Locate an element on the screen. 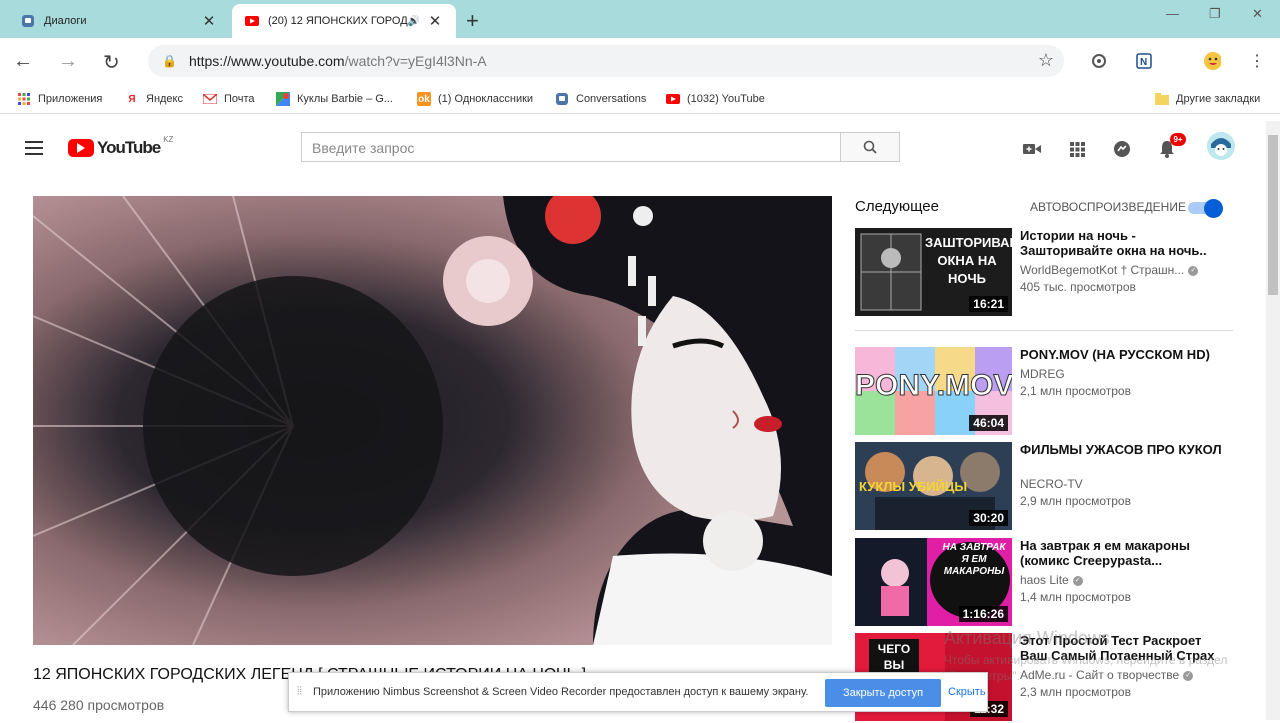  odnoklassniki-icon: ok is located at coordinates (424, 99).